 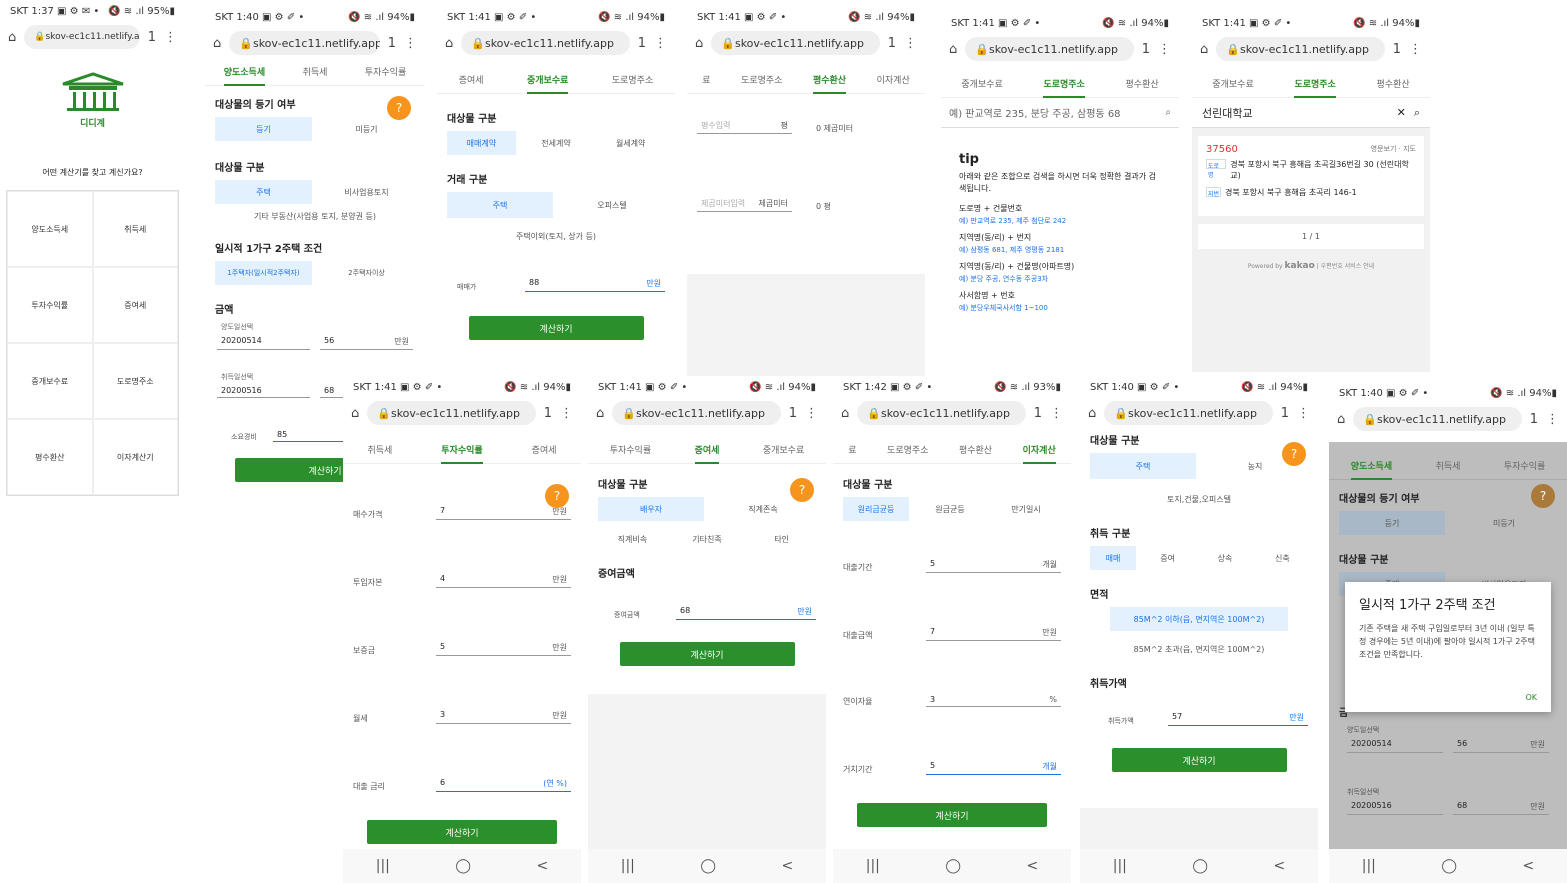 What do you see at coordinates (503, 580) in the screenshot?
I see `capital-input: 4 만원` at bounding box center [503, 580].